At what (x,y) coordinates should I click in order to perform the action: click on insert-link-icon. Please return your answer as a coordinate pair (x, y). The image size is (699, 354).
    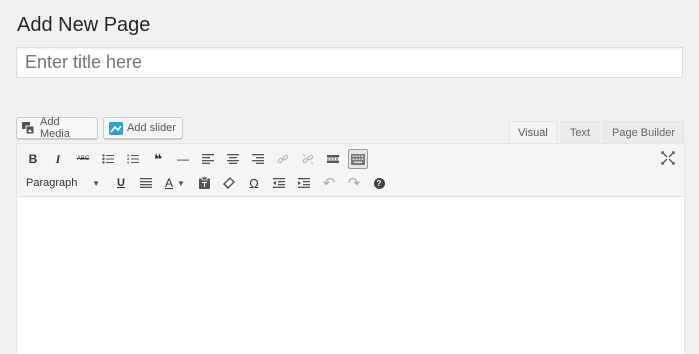
    Looking at the image, I should click on (283, 159).